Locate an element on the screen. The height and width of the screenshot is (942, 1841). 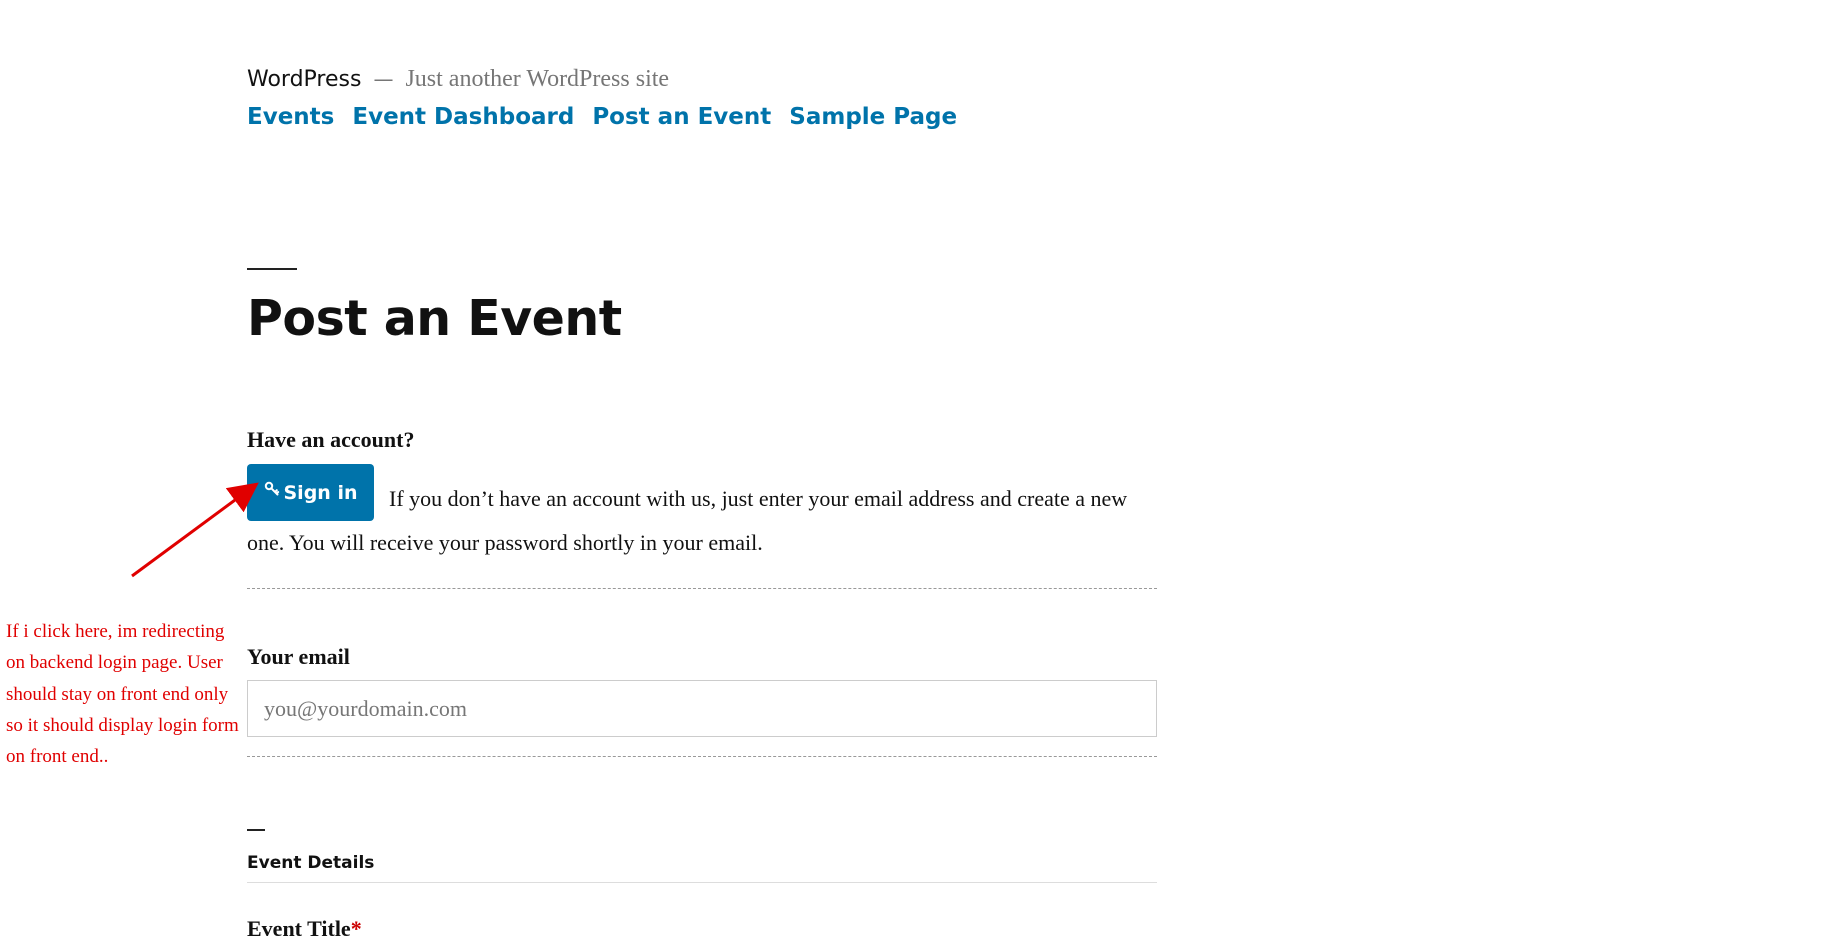
event-title-label-text: Event Title is located at coordinates (299, 928).